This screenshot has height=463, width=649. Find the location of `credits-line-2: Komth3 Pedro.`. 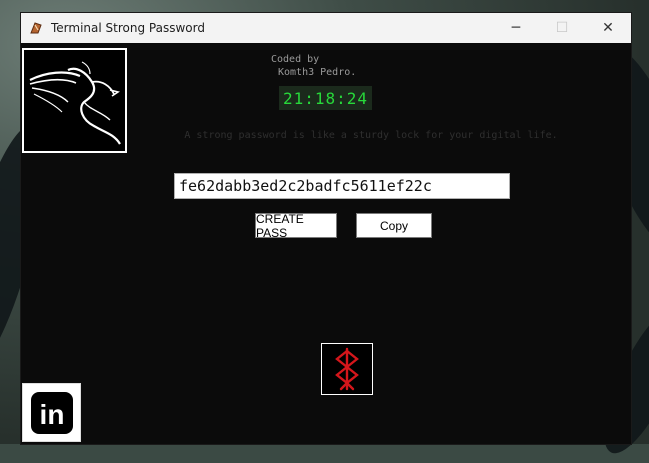

credits-line-2: Komth3 Pedro. is located at coordinates (317, 72).